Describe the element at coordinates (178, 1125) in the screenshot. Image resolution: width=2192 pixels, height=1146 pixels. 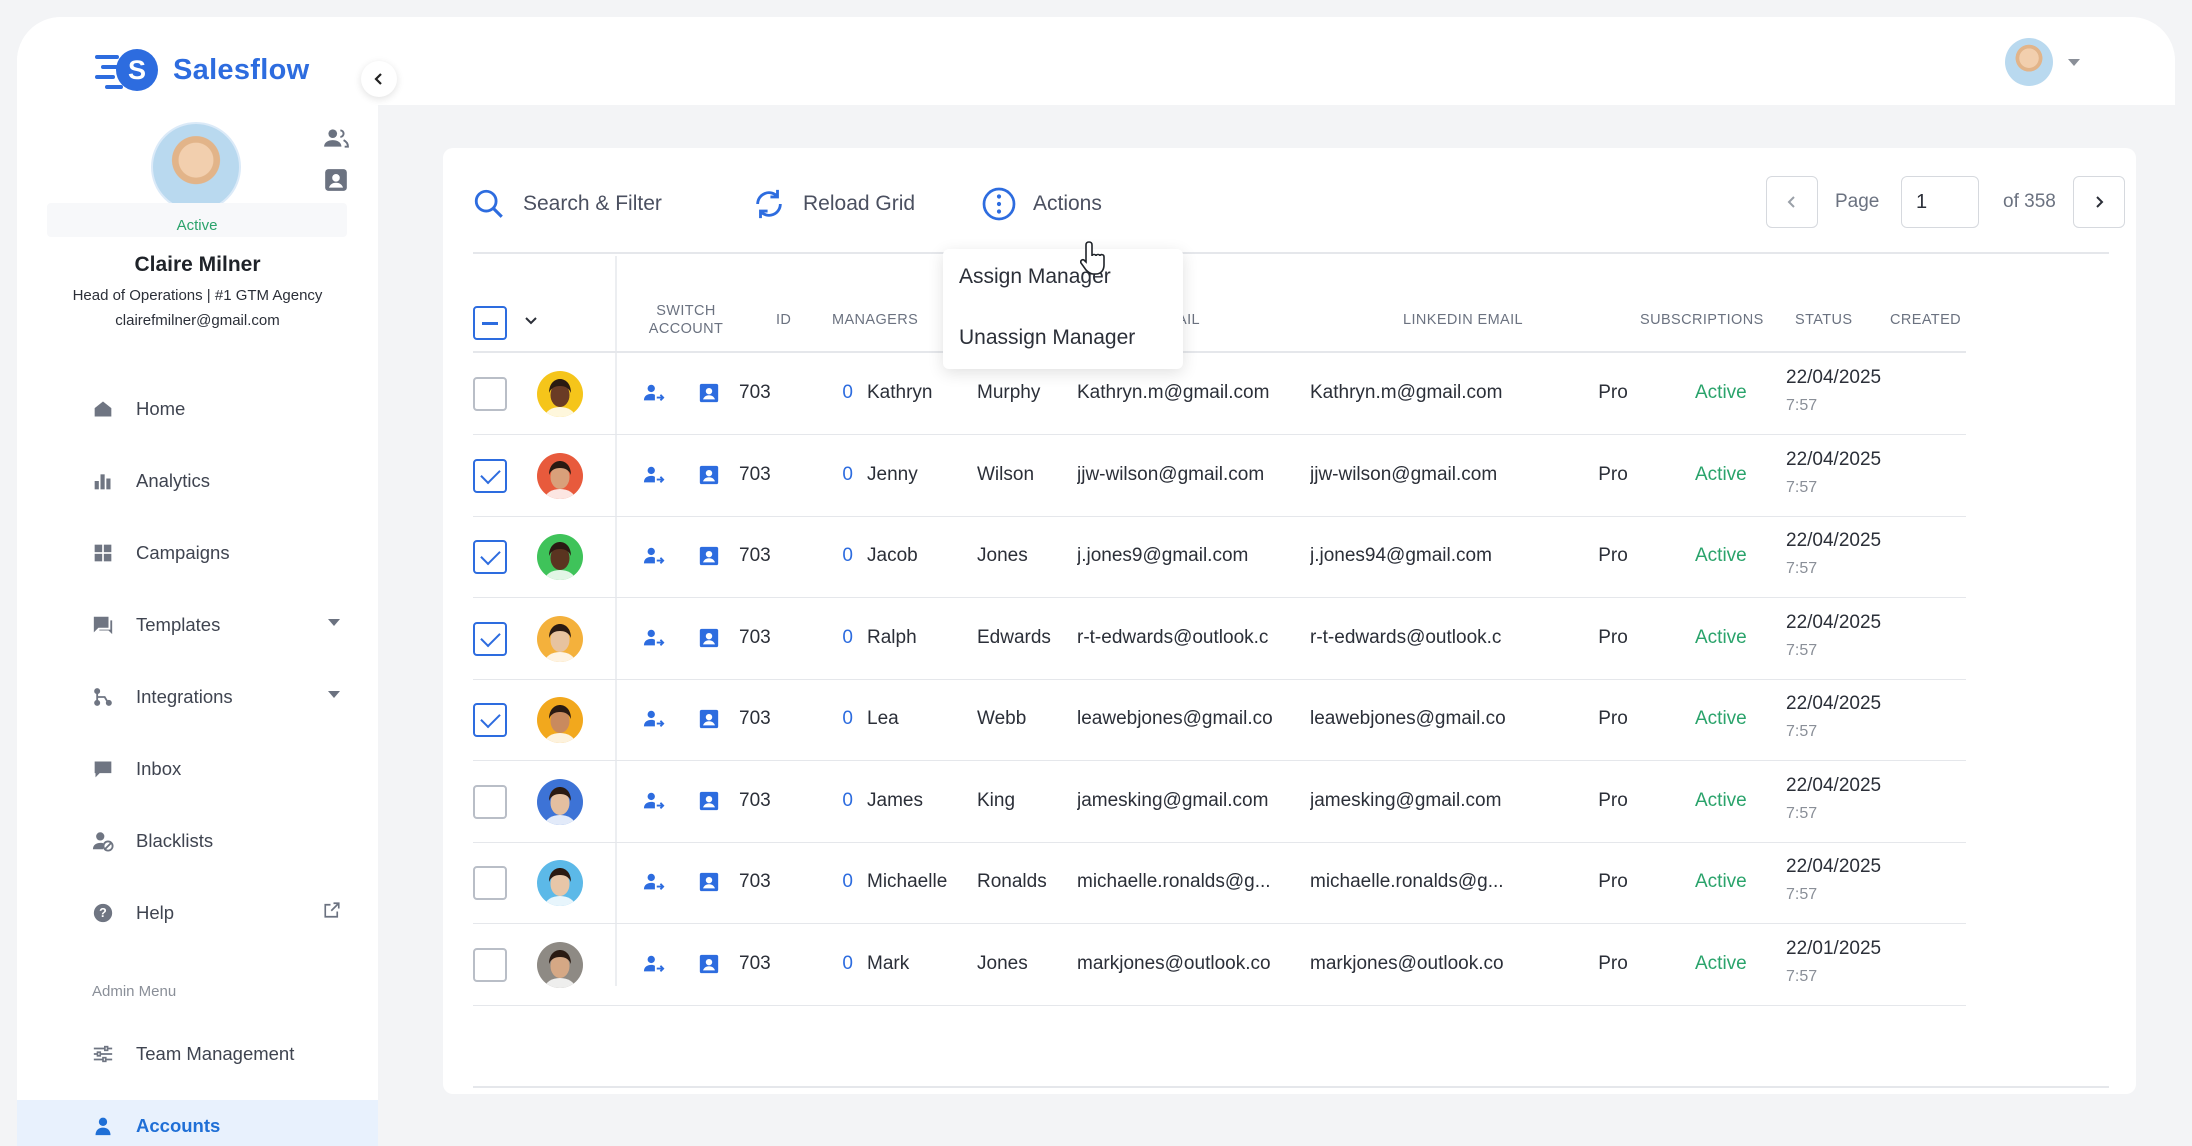
I see `nav-item-label: Accounts` at that location.